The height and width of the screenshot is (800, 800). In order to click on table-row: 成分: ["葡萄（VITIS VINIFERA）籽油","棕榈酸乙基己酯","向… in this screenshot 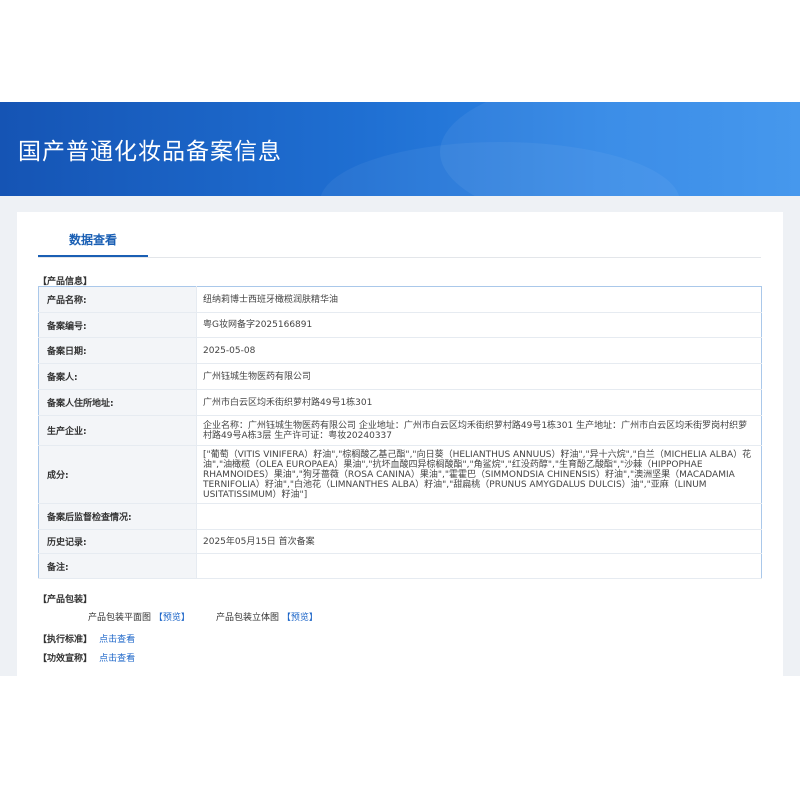, I will do `click(400, 474)`.